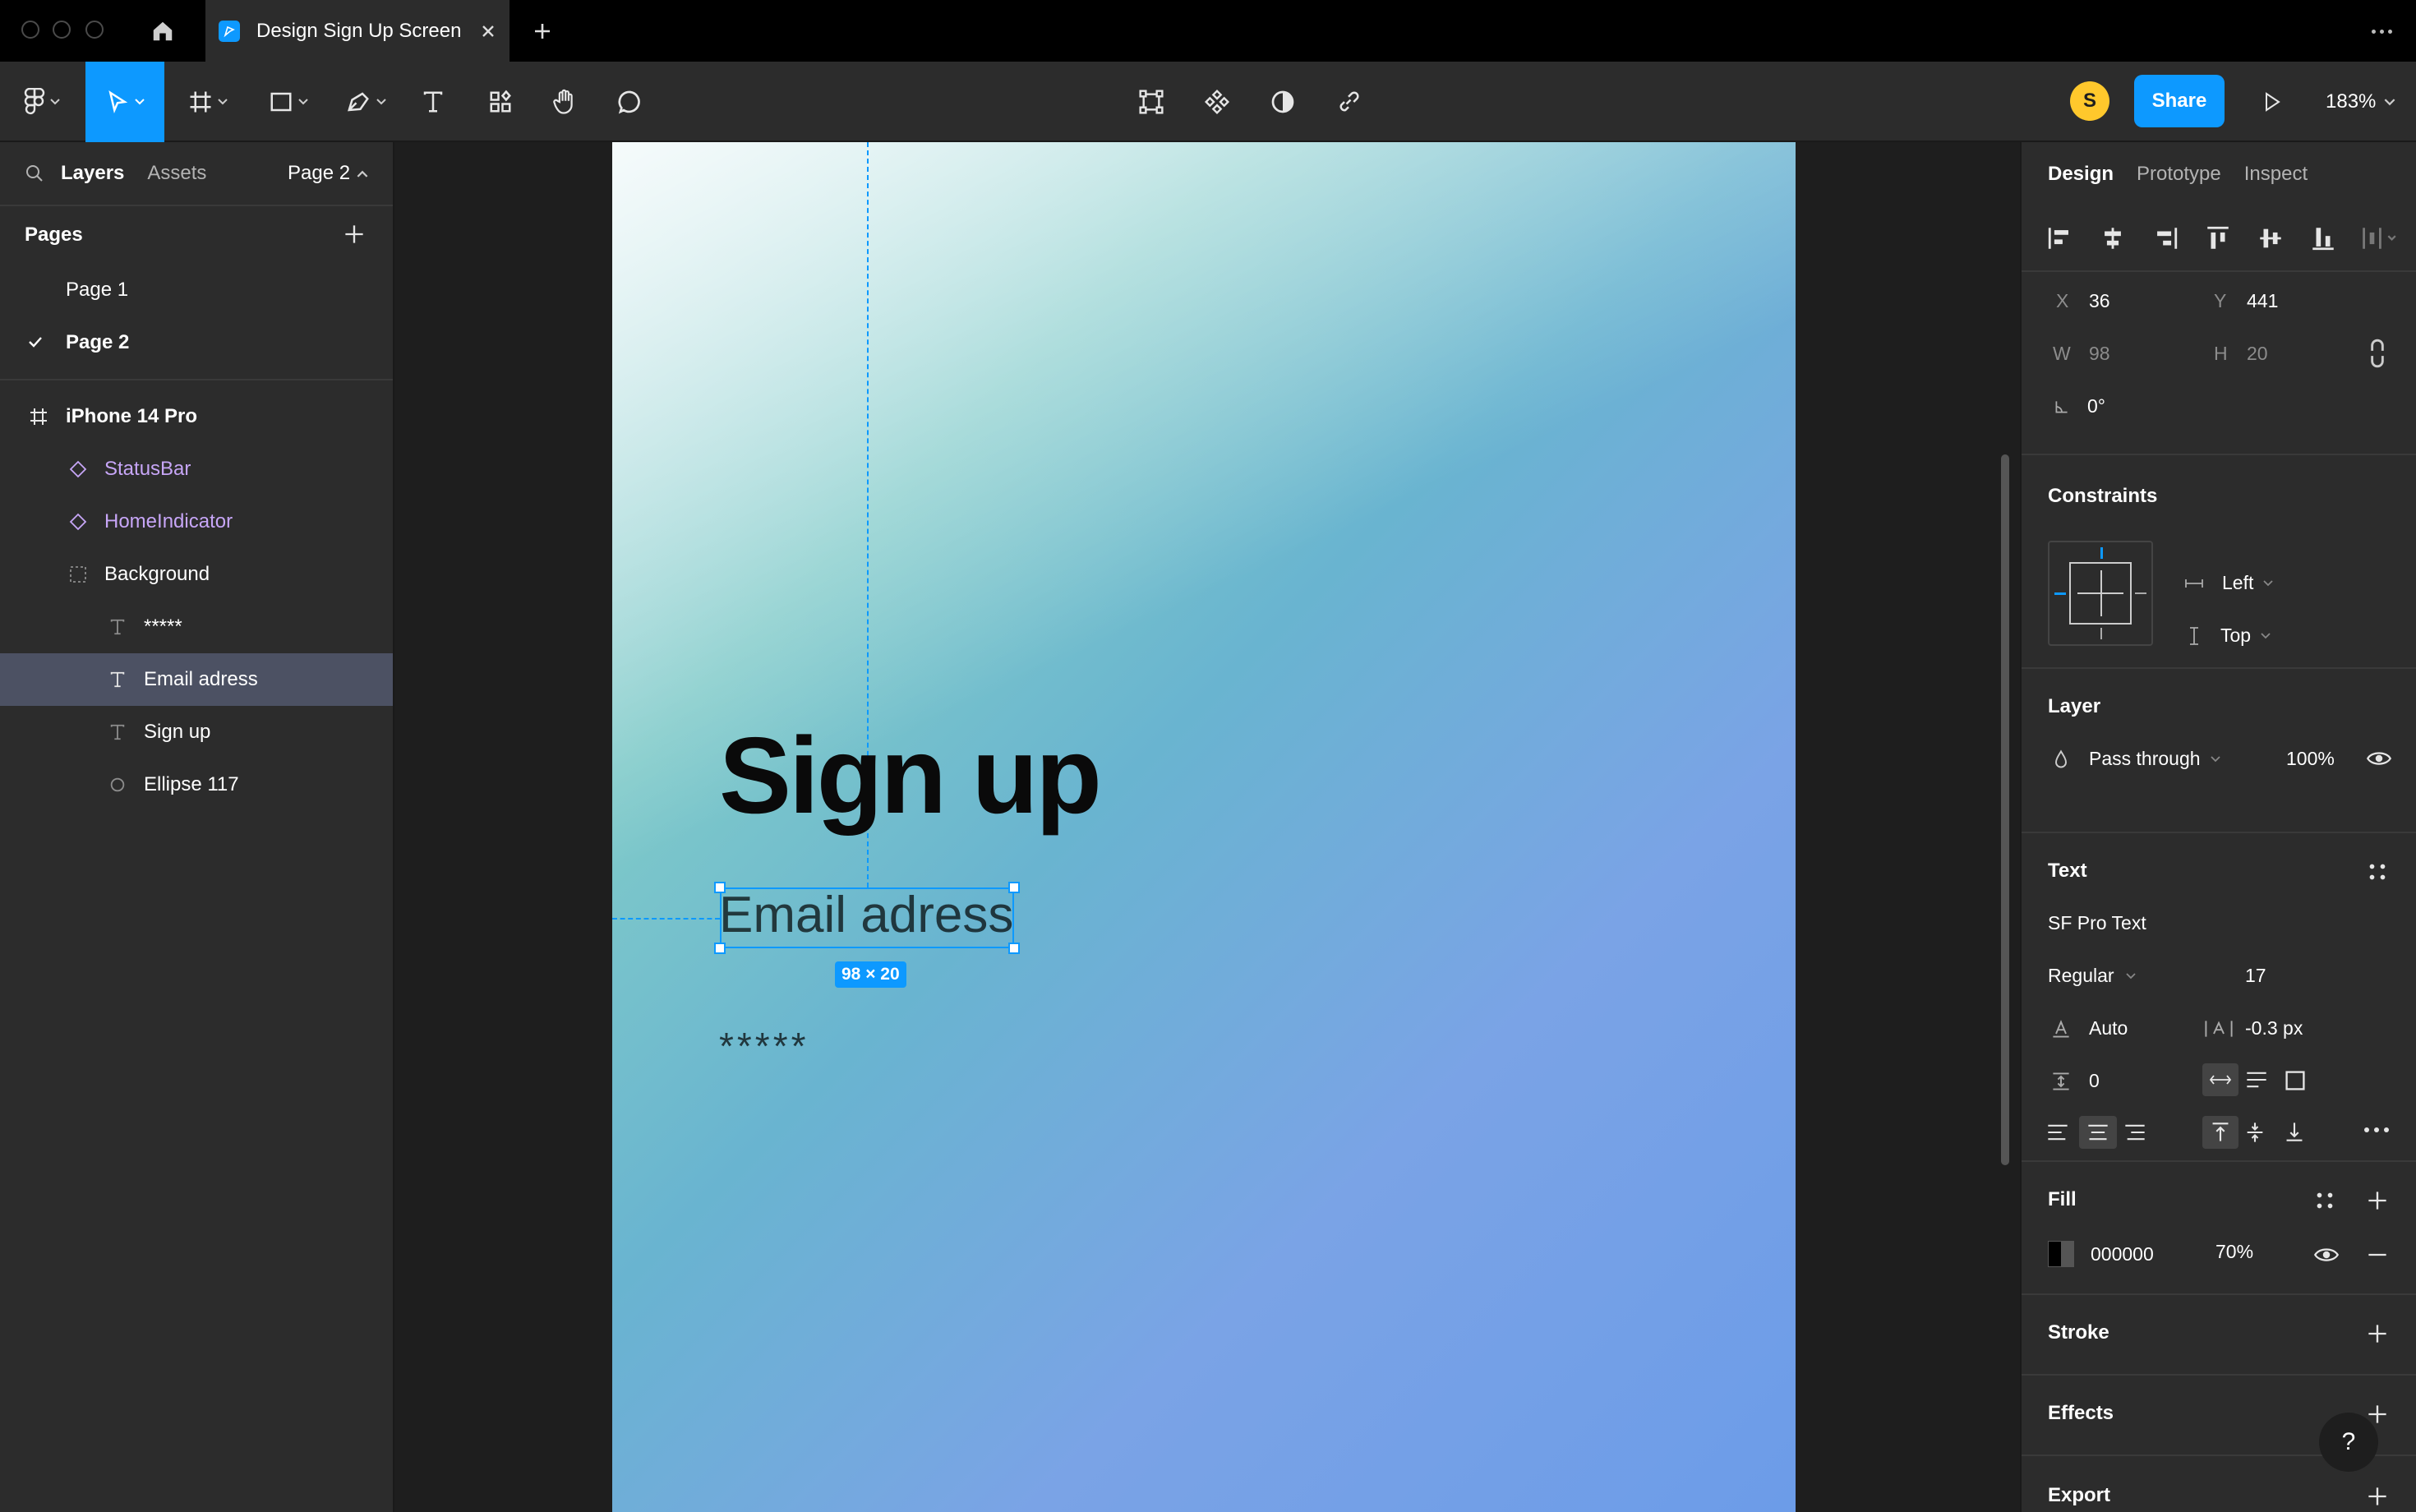 The height and width of the screenshot is (1512, 2416). Describe the element at coordinates (565, 102) in the screenshot. I see `hand-tool-button` at that location.